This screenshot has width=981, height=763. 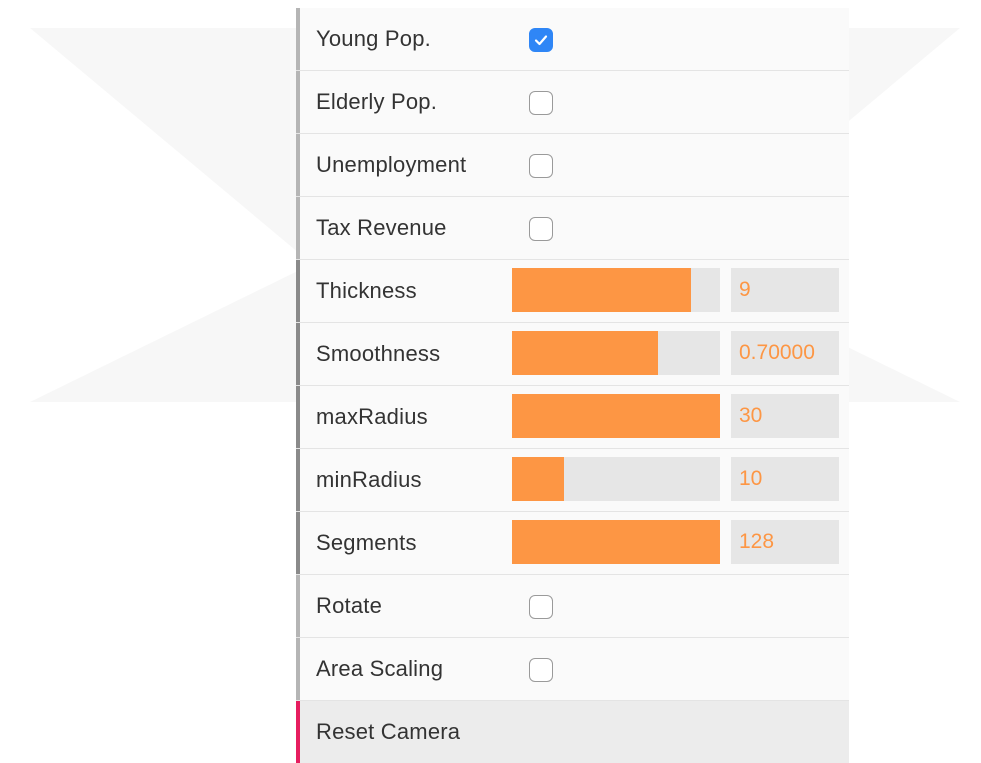 I want to click on reset-camera-label: Reset Camera, so click(x=388, y=731).